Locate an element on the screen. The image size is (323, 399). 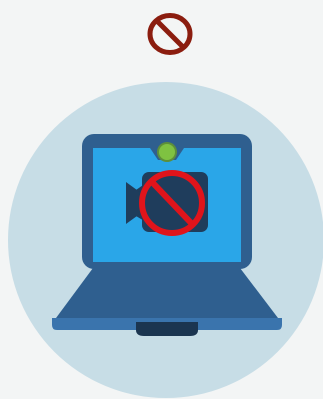
webcam-indicator-icon is located at coordinates (167, 152).